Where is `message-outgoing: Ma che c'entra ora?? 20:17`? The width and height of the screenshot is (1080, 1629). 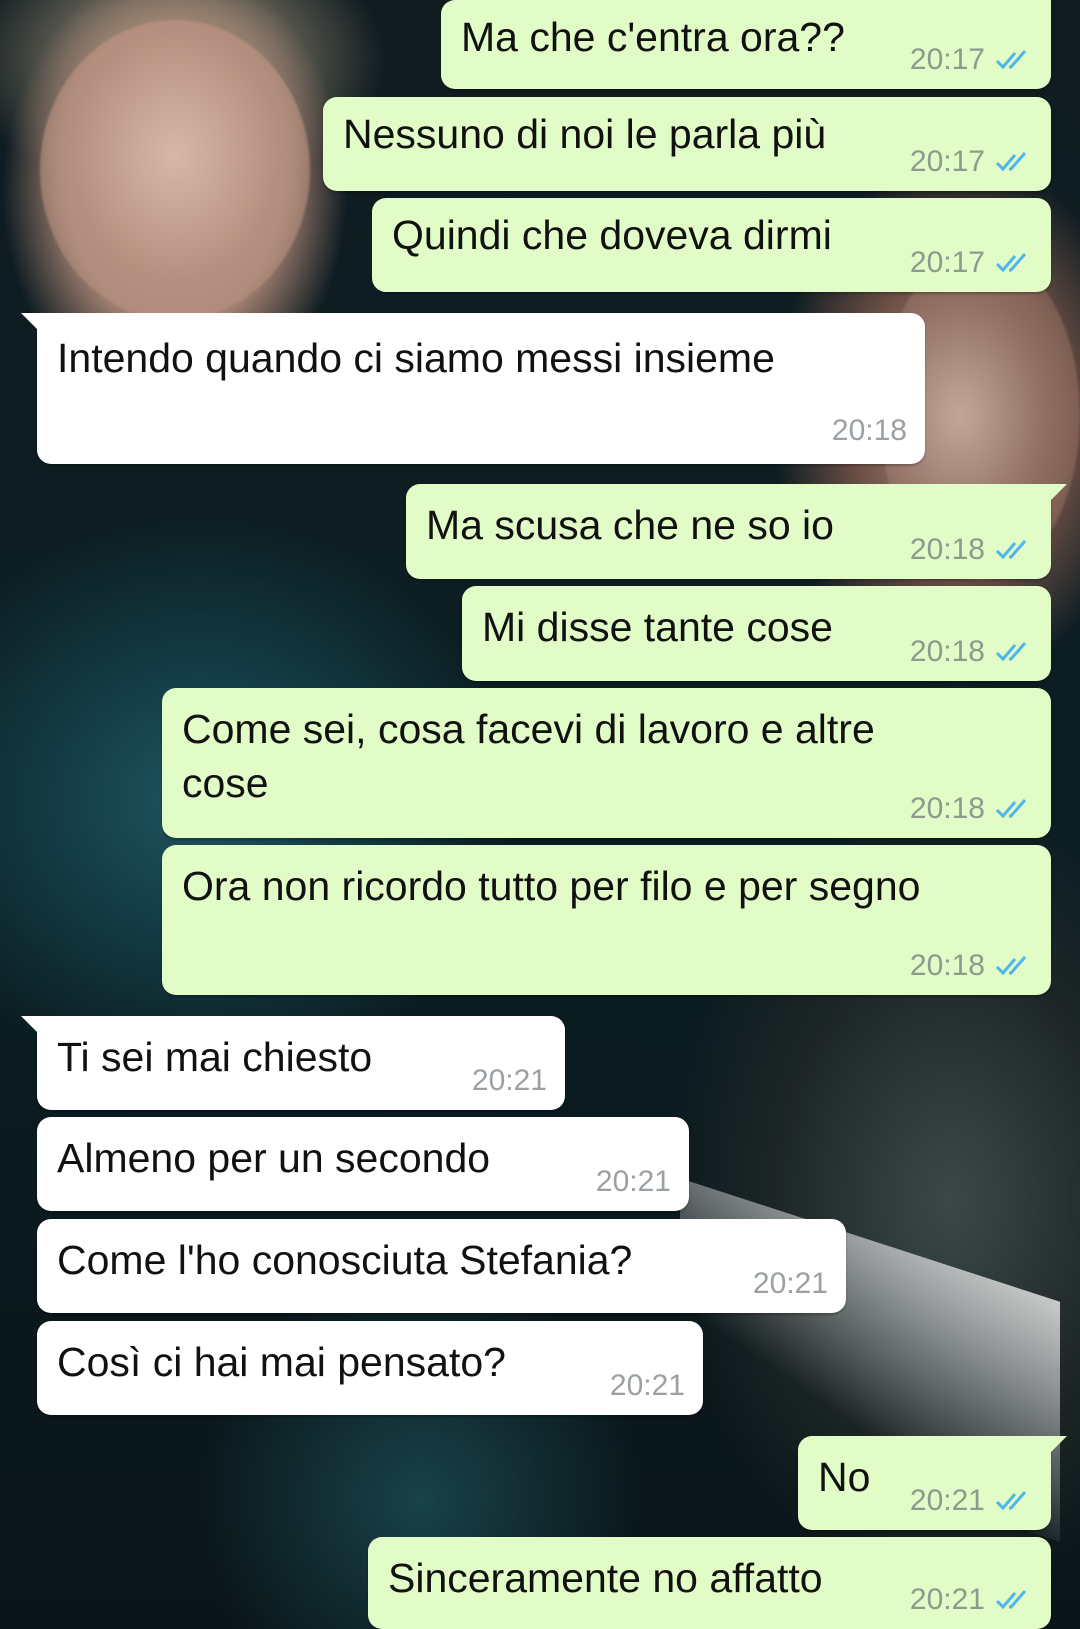 message-outgoing: Ma che c'entra ora?? 20:17 is located at coordinates (746, 44).